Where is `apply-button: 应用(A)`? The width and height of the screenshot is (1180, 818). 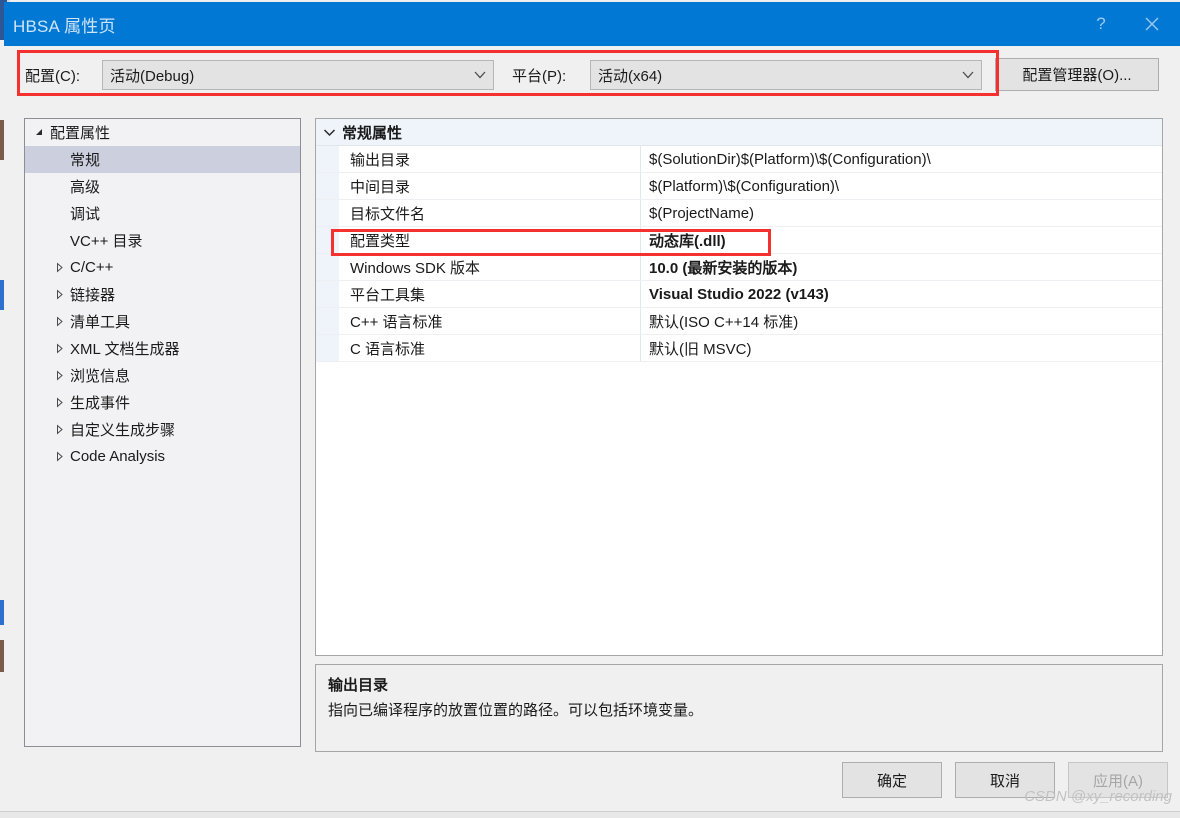
apply-button: 应用(A) is located at coordinates (1118, 780).